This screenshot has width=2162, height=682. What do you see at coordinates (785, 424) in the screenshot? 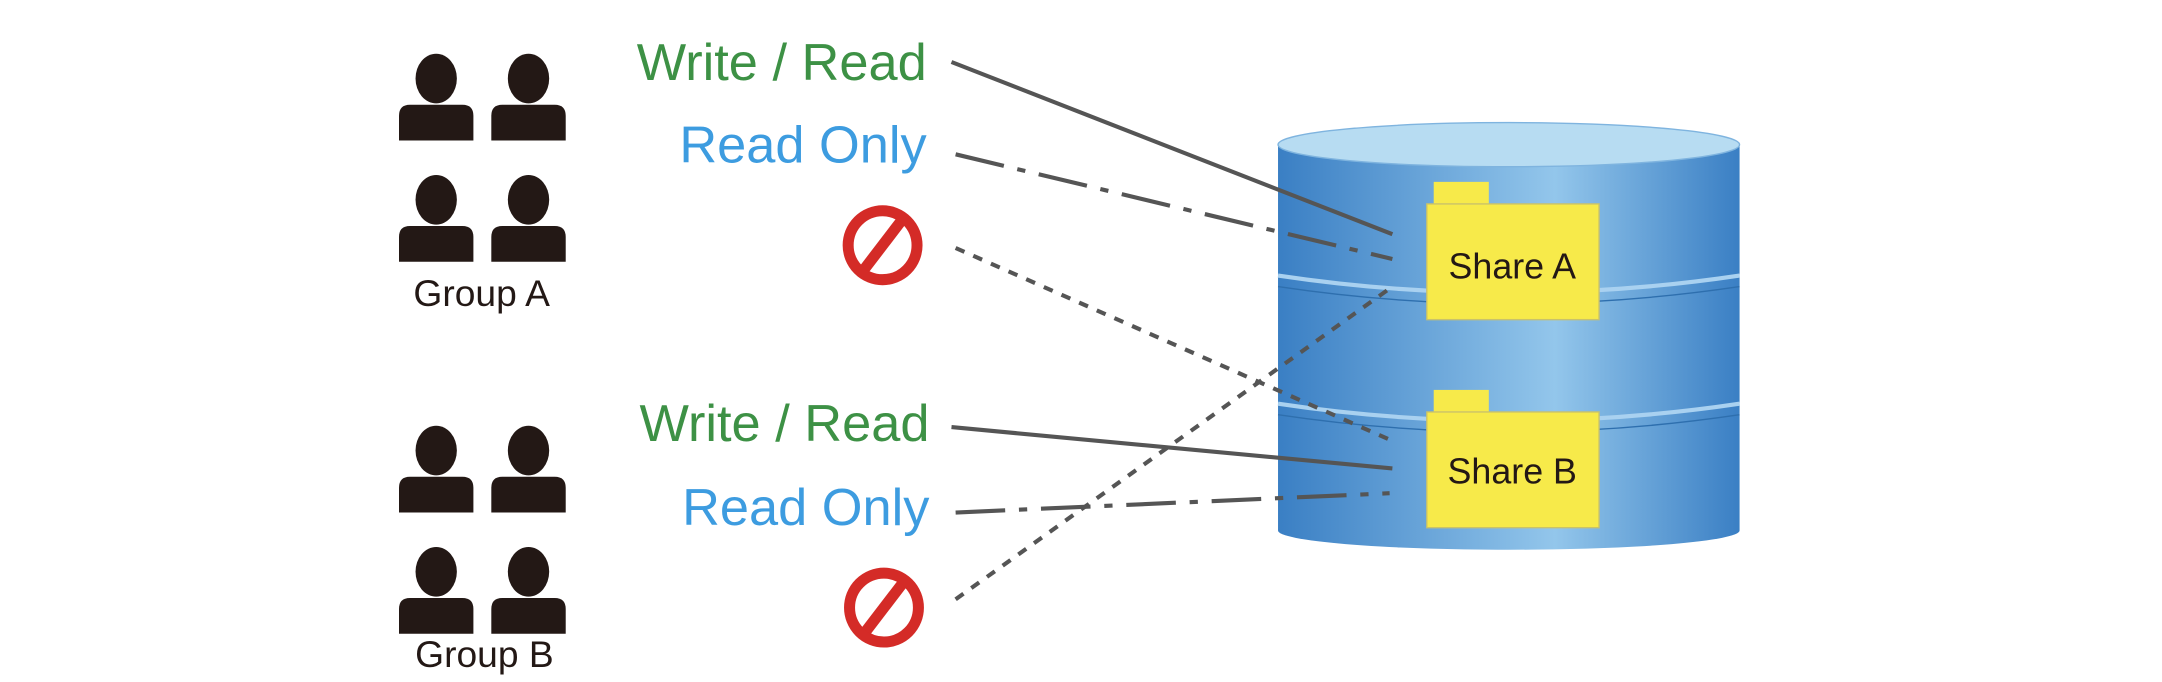
I see `group-b-write-read-label: Write / Read` at bounding box center [785, 424].